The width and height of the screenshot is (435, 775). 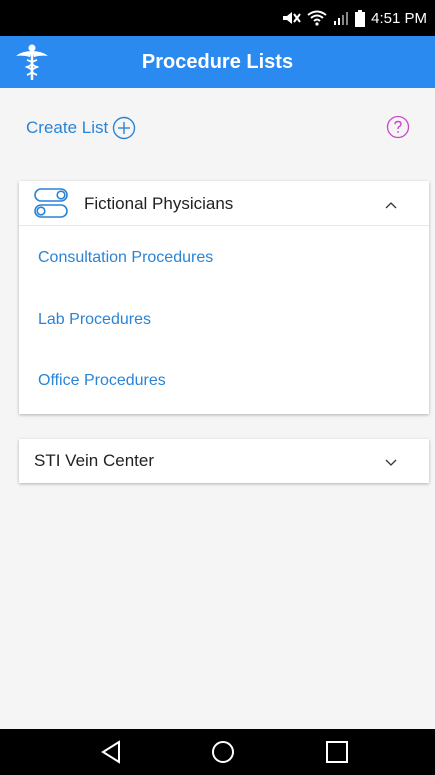 I want to click on toggle-icon, so click(x=51, y=203).